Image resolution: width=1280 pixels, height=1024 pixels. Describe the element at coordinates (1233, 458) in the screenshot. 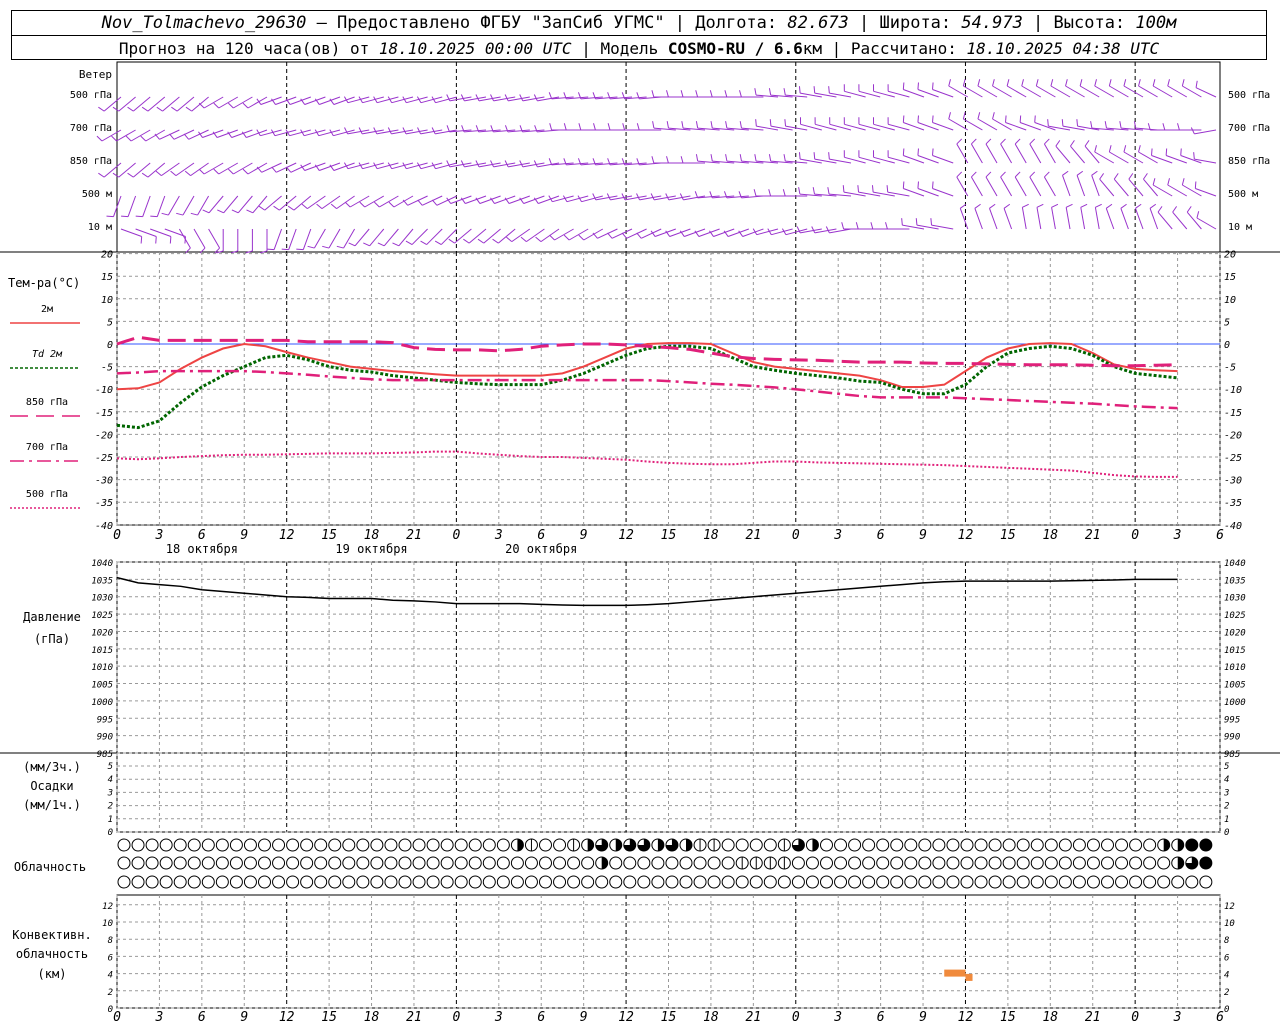

I see `temp-y-tick-right: -25` at that location.